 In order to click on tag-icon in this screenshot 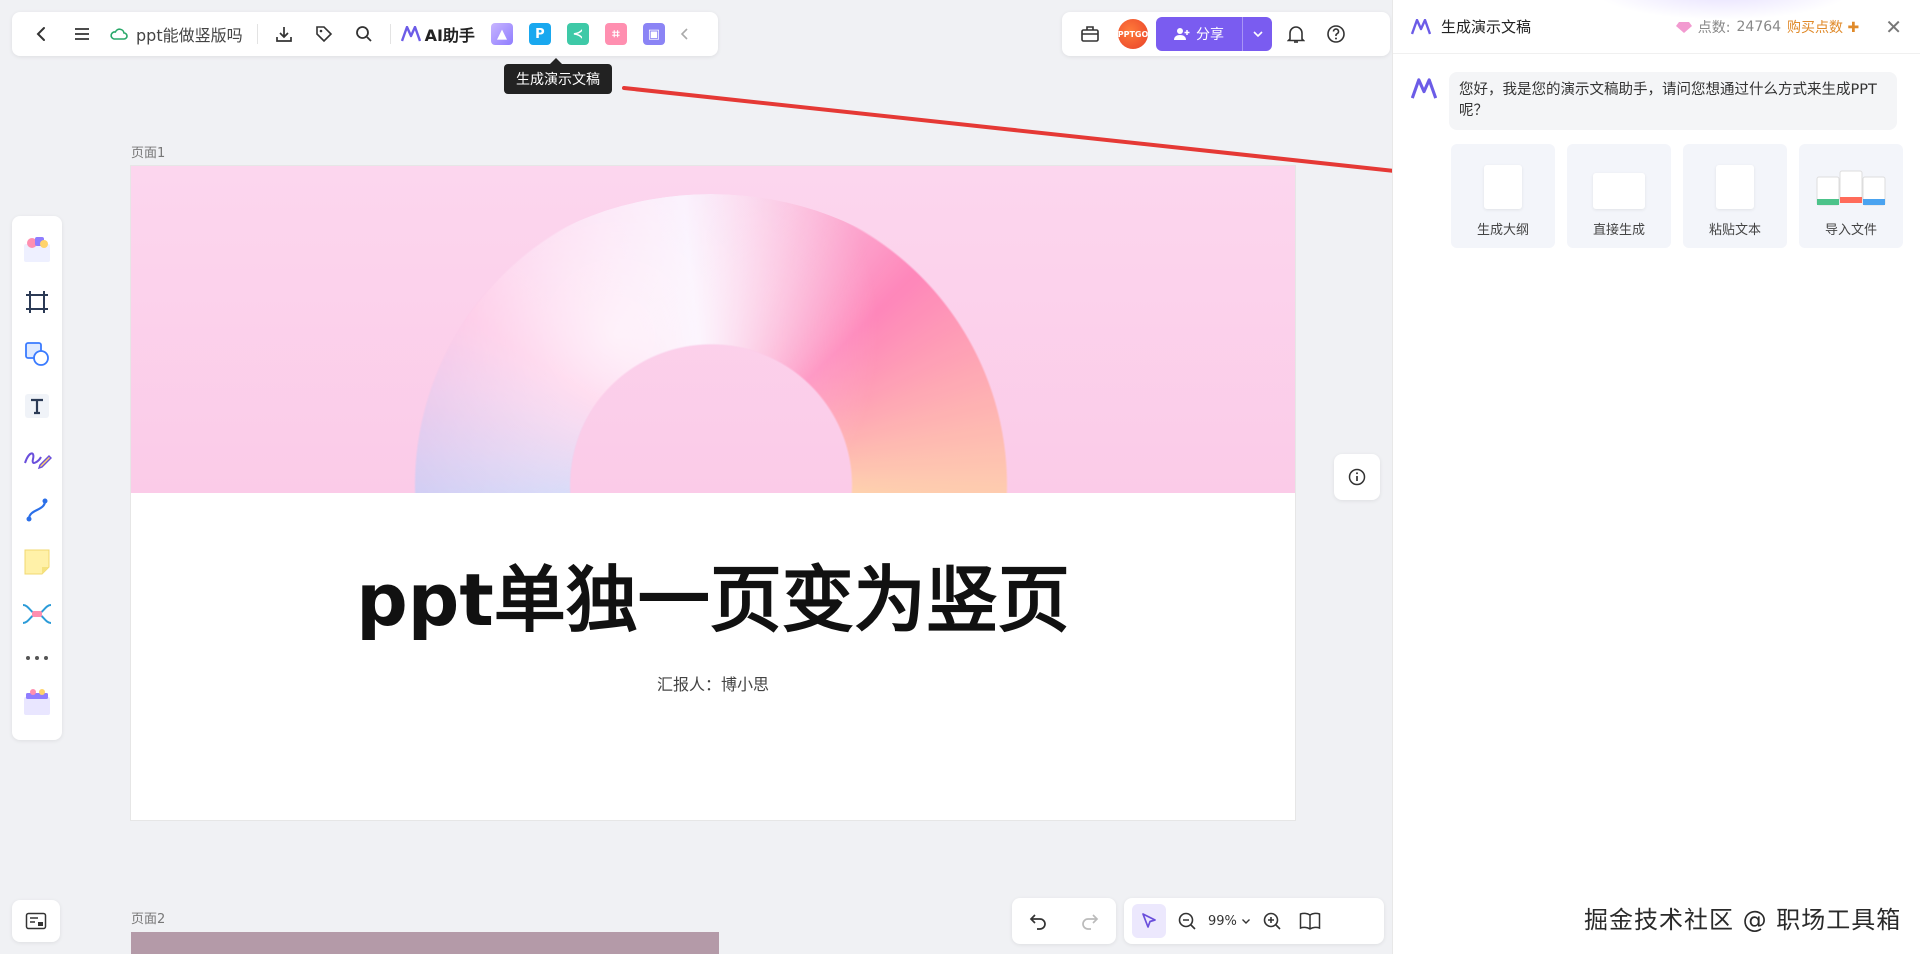, I will do `click(323, 34)`.